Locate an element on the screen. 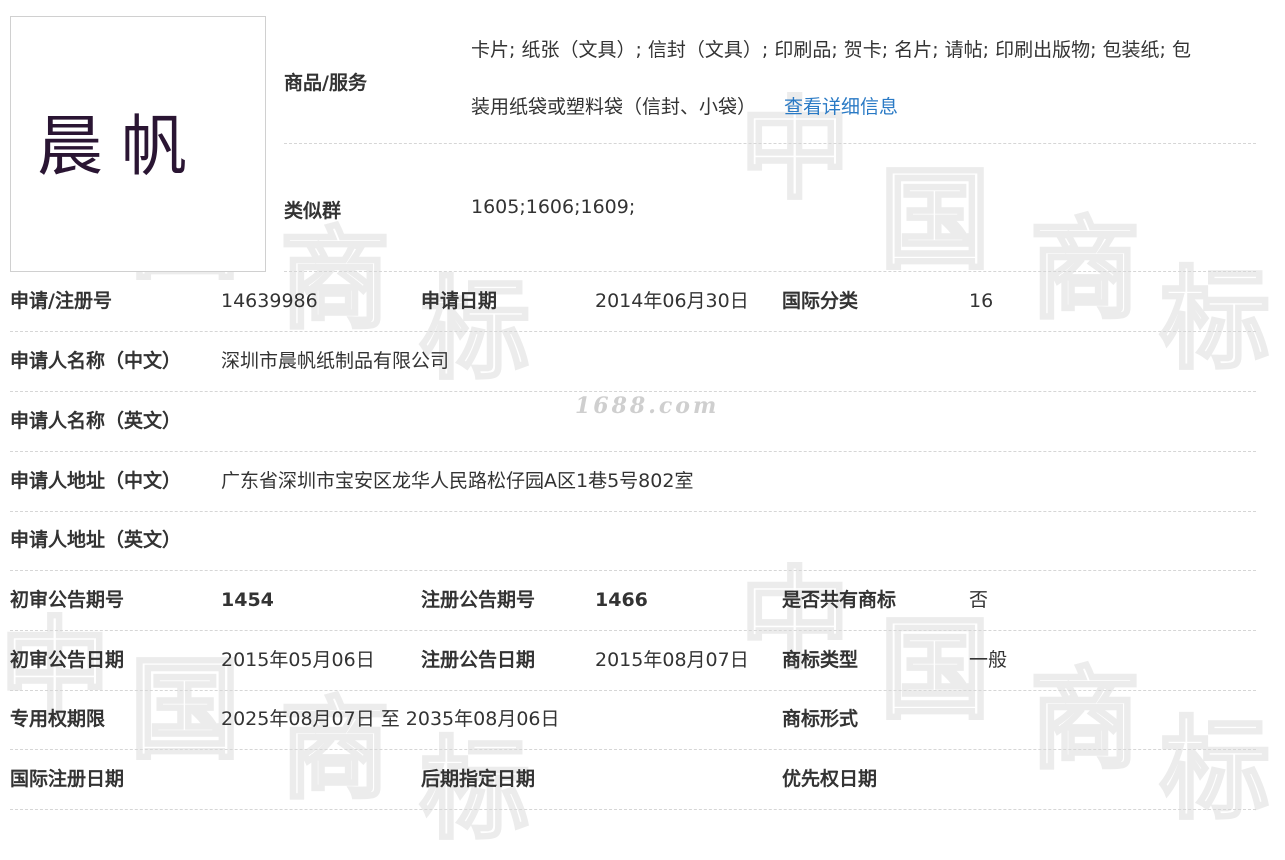 This screenshot has height=860, width=1285. registration-date-label: 注册公告日期 is located at coordinates (478, 660).